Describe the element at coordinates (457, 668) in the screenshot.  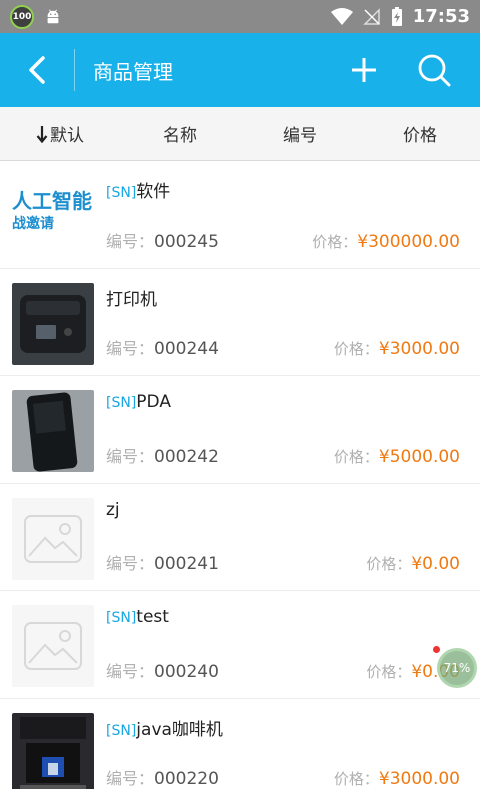
I see `floating-memory-badge: 71%` at that location.